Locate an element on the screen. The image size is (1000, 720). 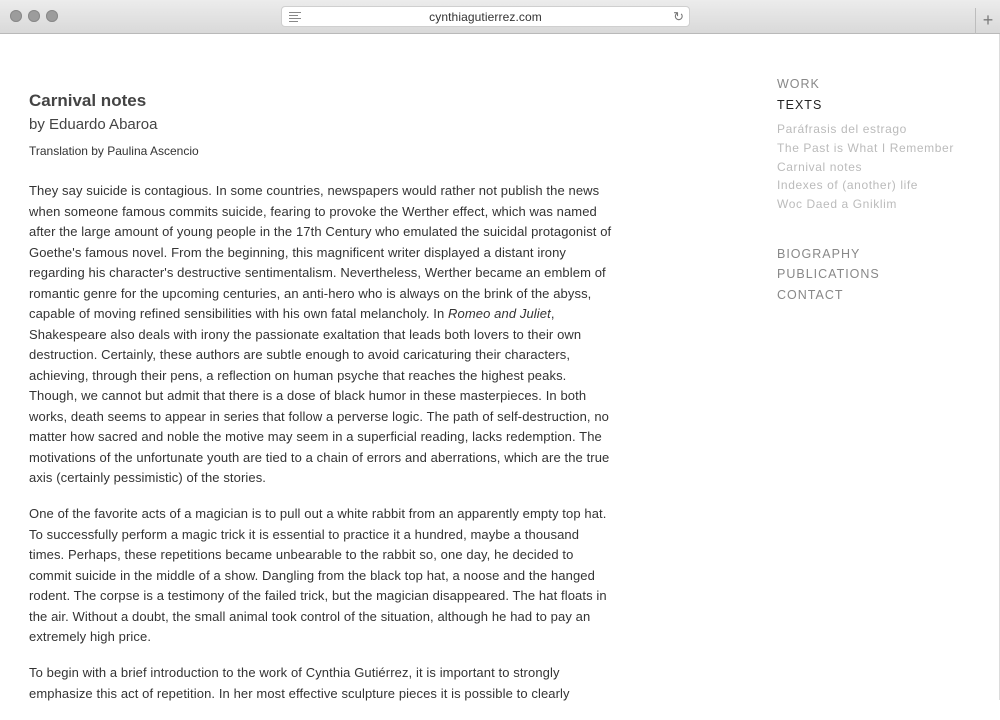
article-title: Carnival notes is located at coordinates (88, 100).